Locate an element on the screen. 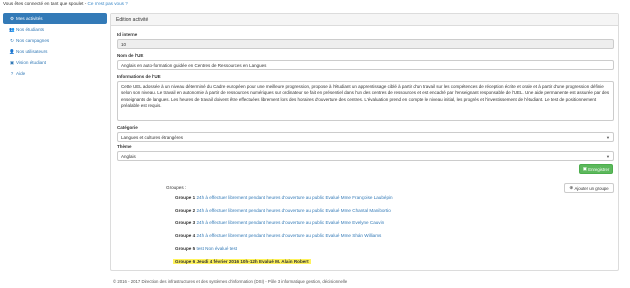 The image size is (630, 288). group-item: Groupe 5 test Non évalué test is located at coordinates (206, 248).